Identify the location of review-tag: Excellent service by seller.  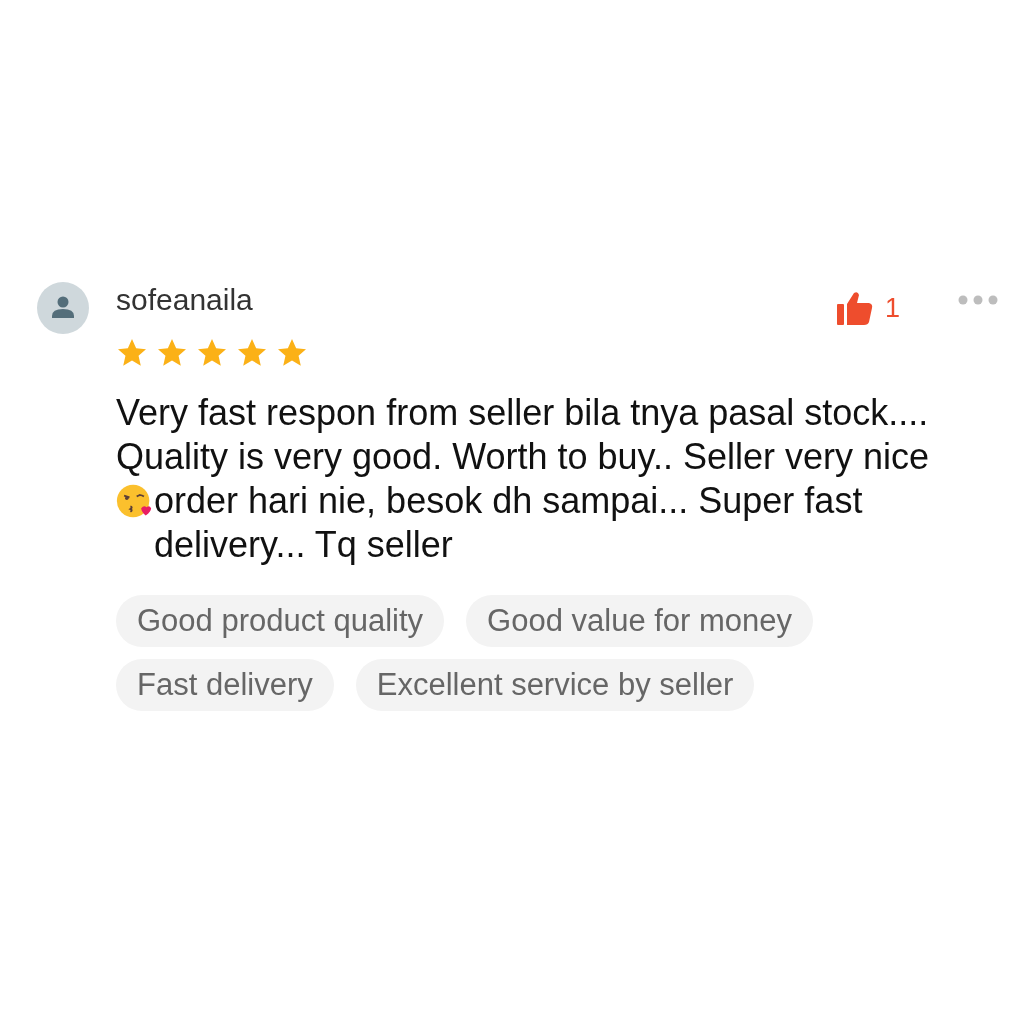
(555, 685).